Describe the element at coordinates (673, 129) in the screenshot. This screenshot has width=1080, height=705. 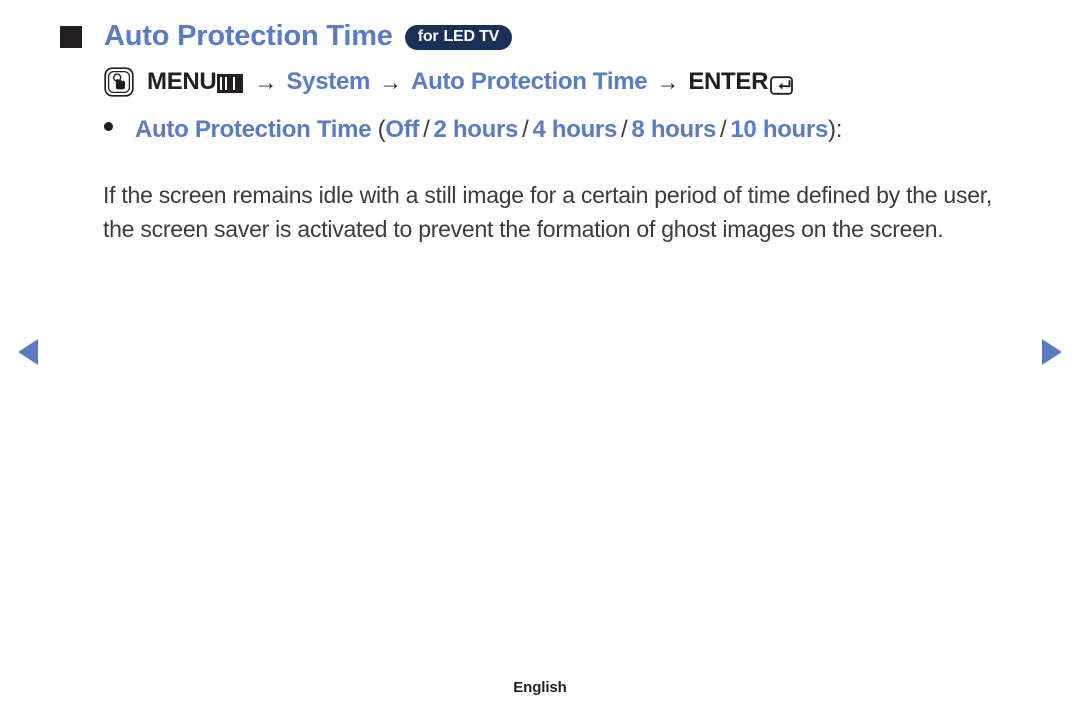
I see `option-value-3: 8 hours` at that location.